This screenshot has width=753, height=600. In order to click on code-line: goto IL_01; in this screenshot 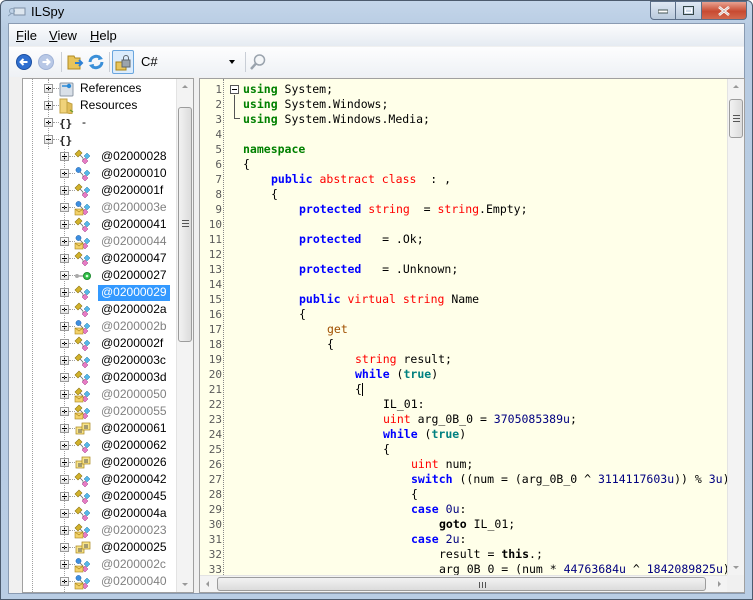, I will do `click(477, 524)`.